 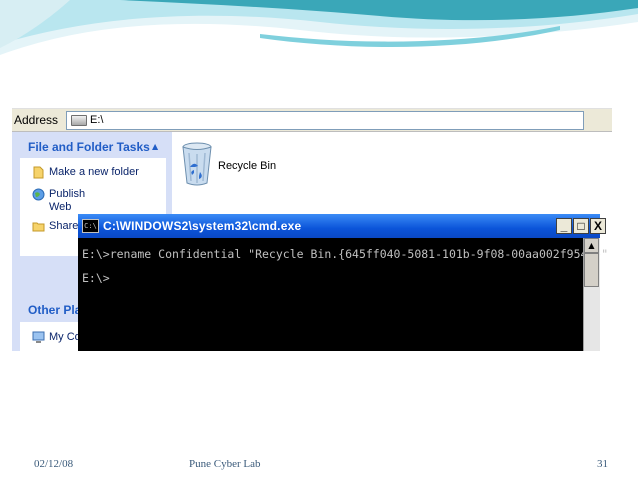 What do you see at coordinates (591, 270) in the screenshot?
I see `scroll-thumb` at bounding box center [591, 270].